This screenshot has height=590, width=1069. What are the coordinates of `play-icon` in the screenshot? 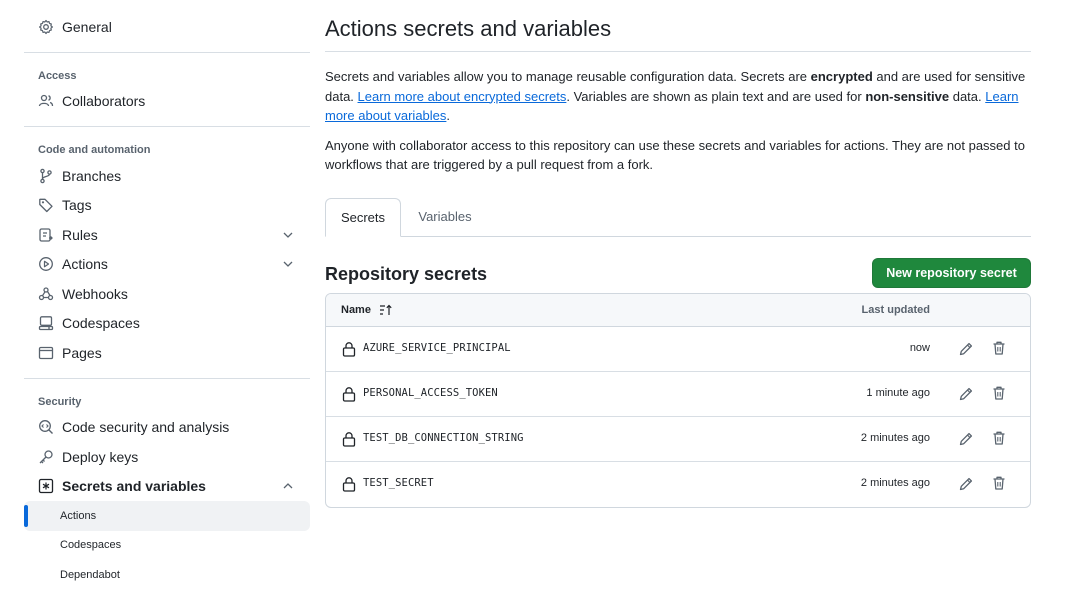 It's located at (46, 264).